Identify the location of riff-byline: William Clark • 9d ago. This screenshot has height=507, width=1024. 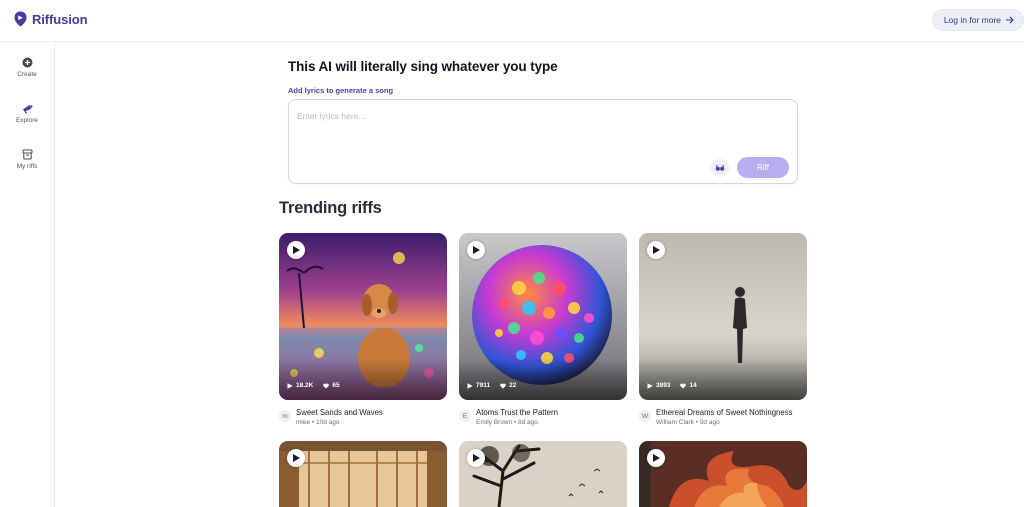
(688, 422).